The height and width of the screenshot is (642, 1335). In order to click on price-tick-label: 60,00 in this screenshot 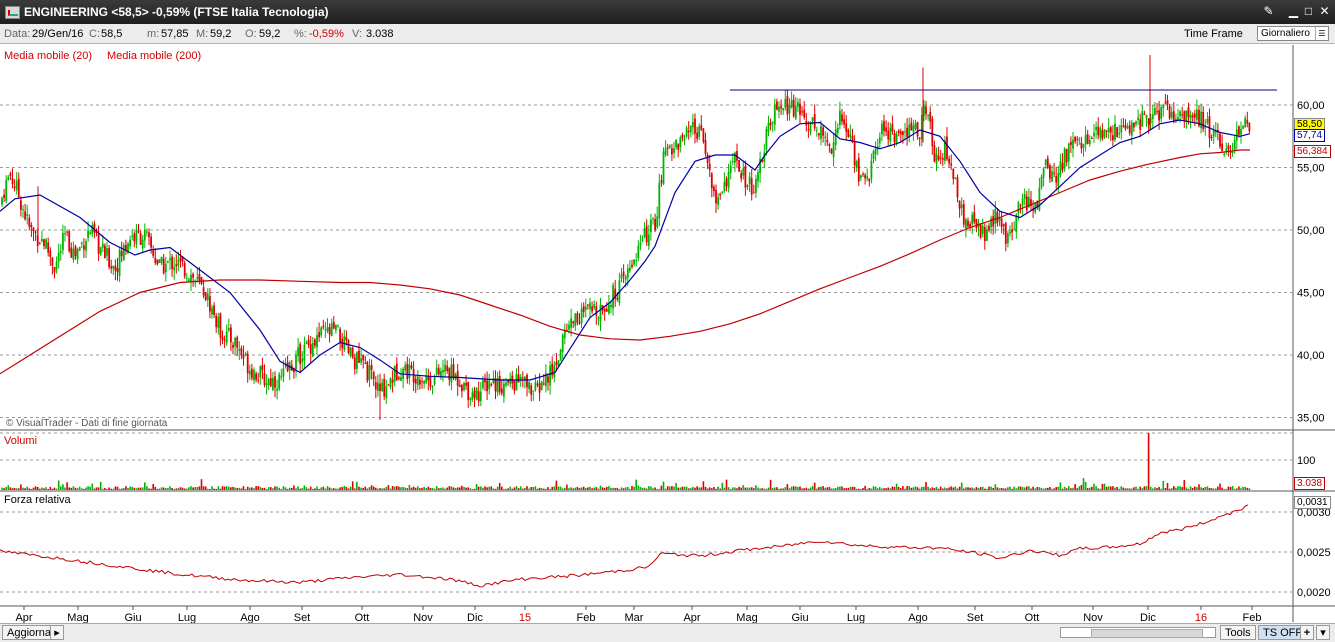, I will do `click(1311, 106)`.